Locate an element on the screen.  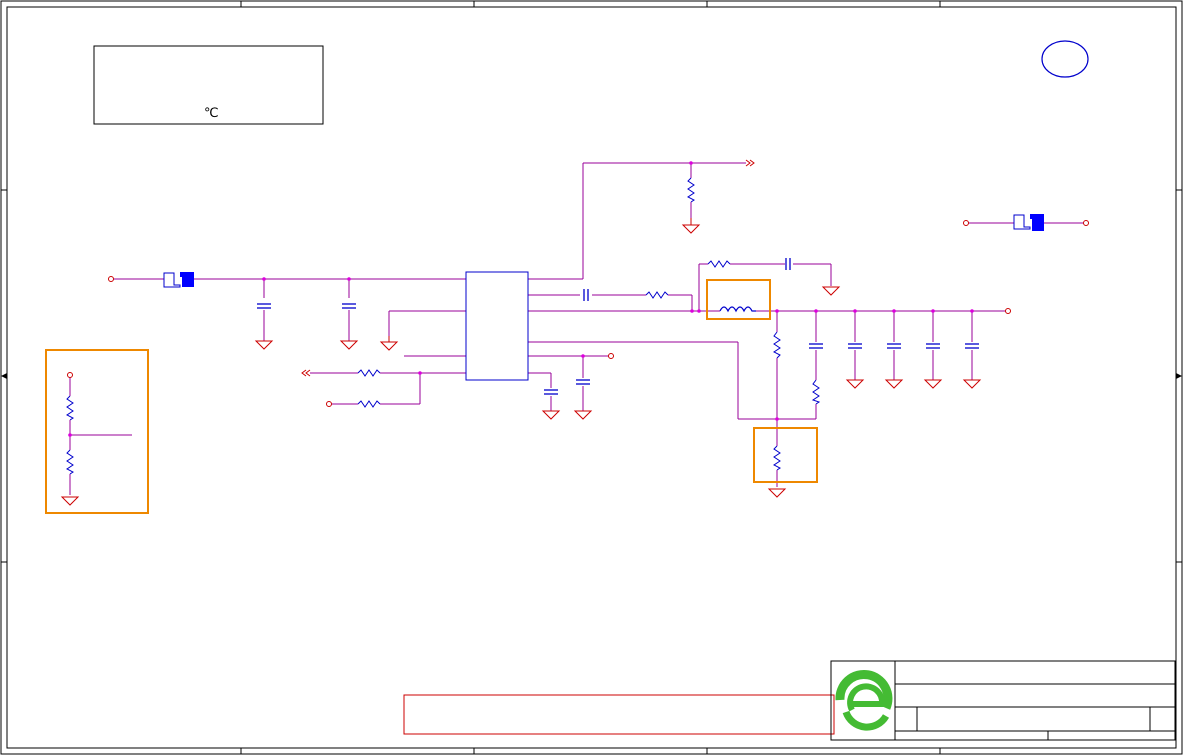
terminal-vout is located at coordinates (1008, 311).